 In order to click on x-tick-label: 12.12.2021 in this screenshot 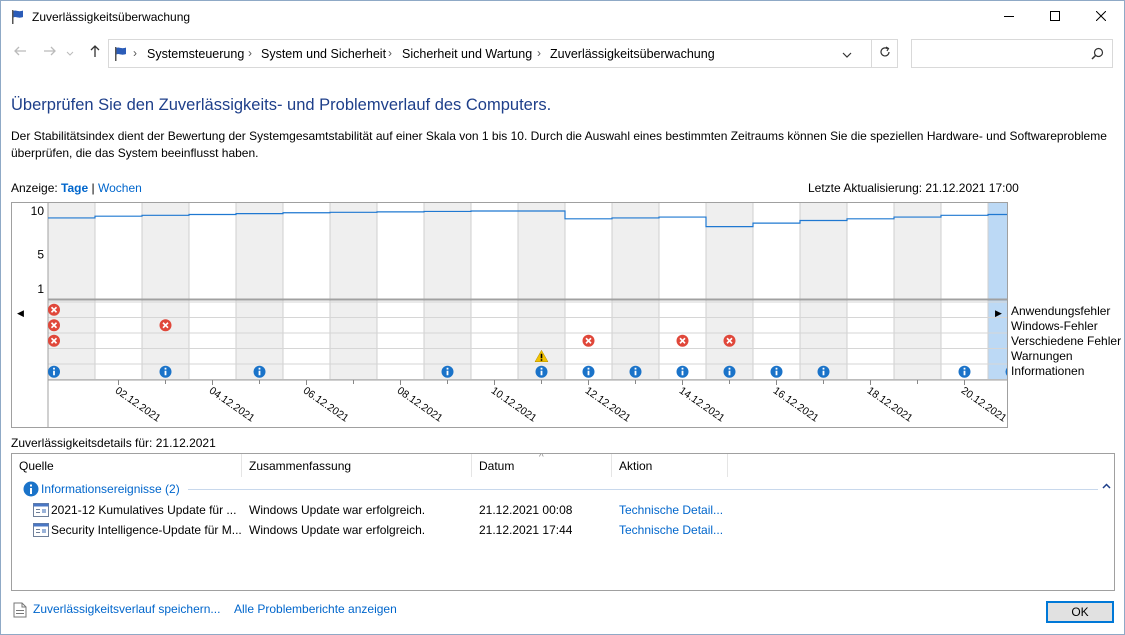, I will do `click(608, 405)`.